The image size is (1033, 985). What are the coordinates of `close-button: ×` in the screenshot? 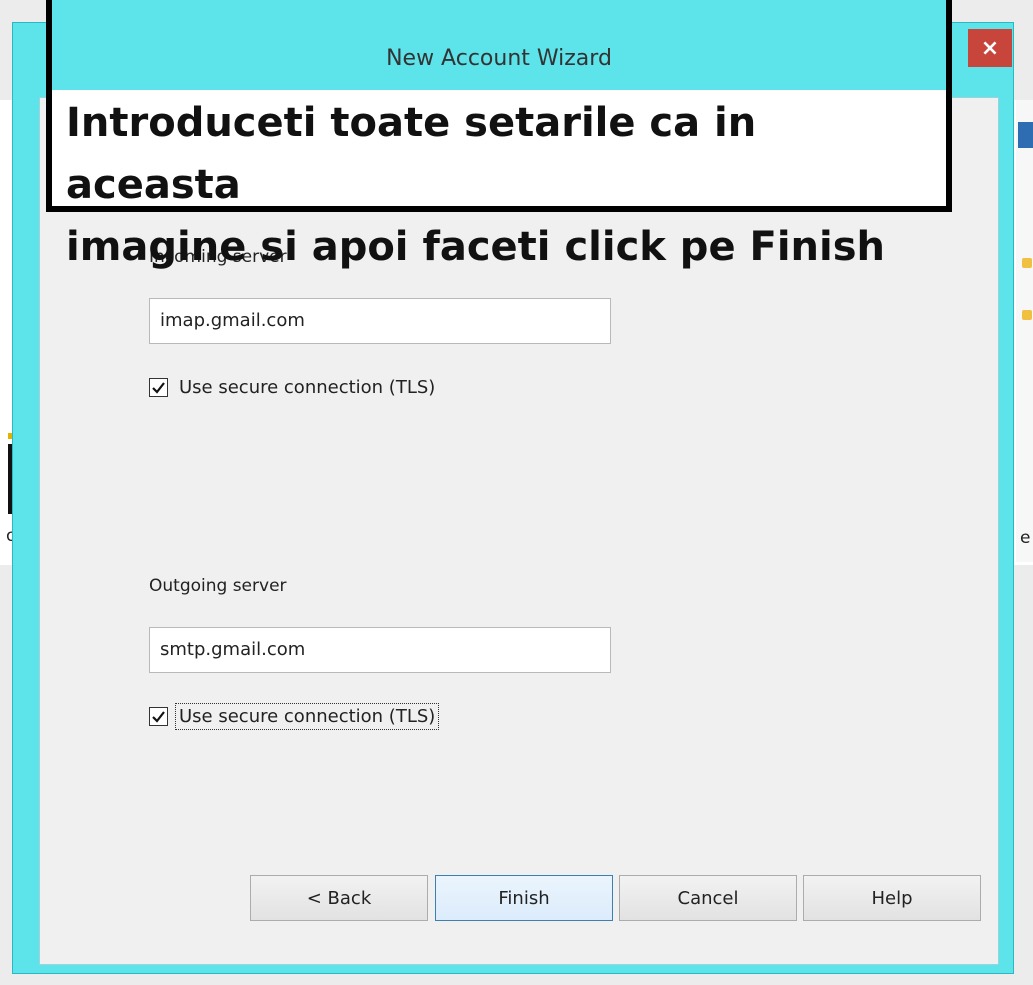 It's located at (990, 48).